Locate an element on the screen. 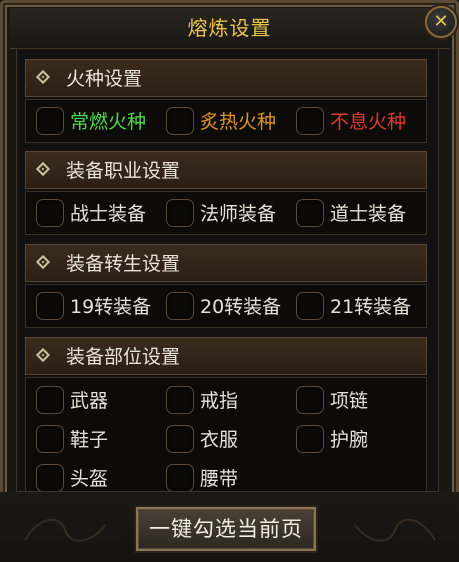 Image resolution: width=459 pixels, height=562 pixels. option-slot-helmet: 头盔 is located at coordinates (96, 477).